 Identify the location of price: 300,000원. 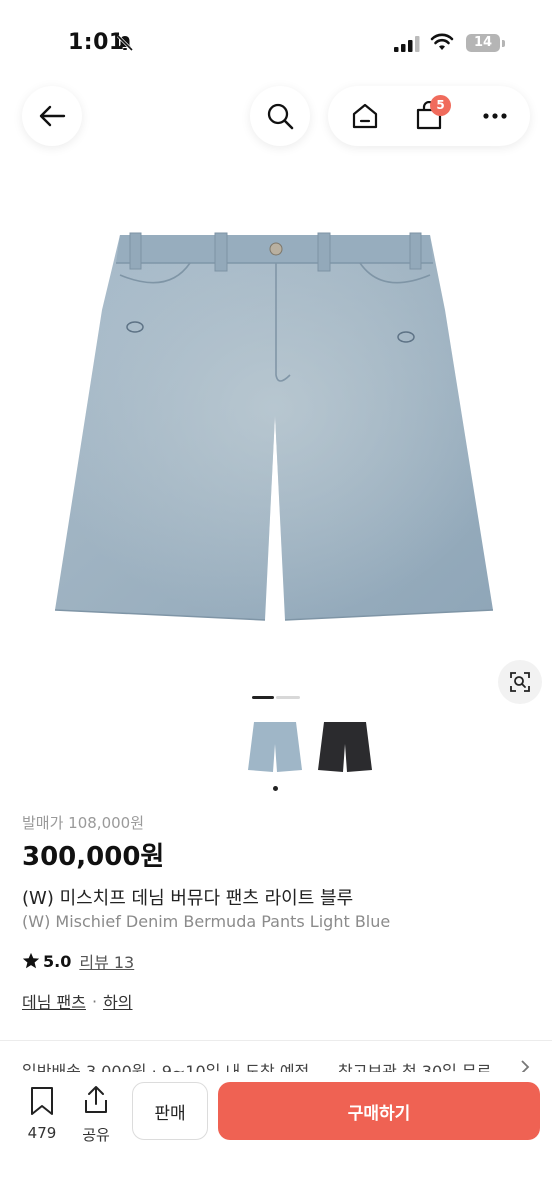
(93, 857).